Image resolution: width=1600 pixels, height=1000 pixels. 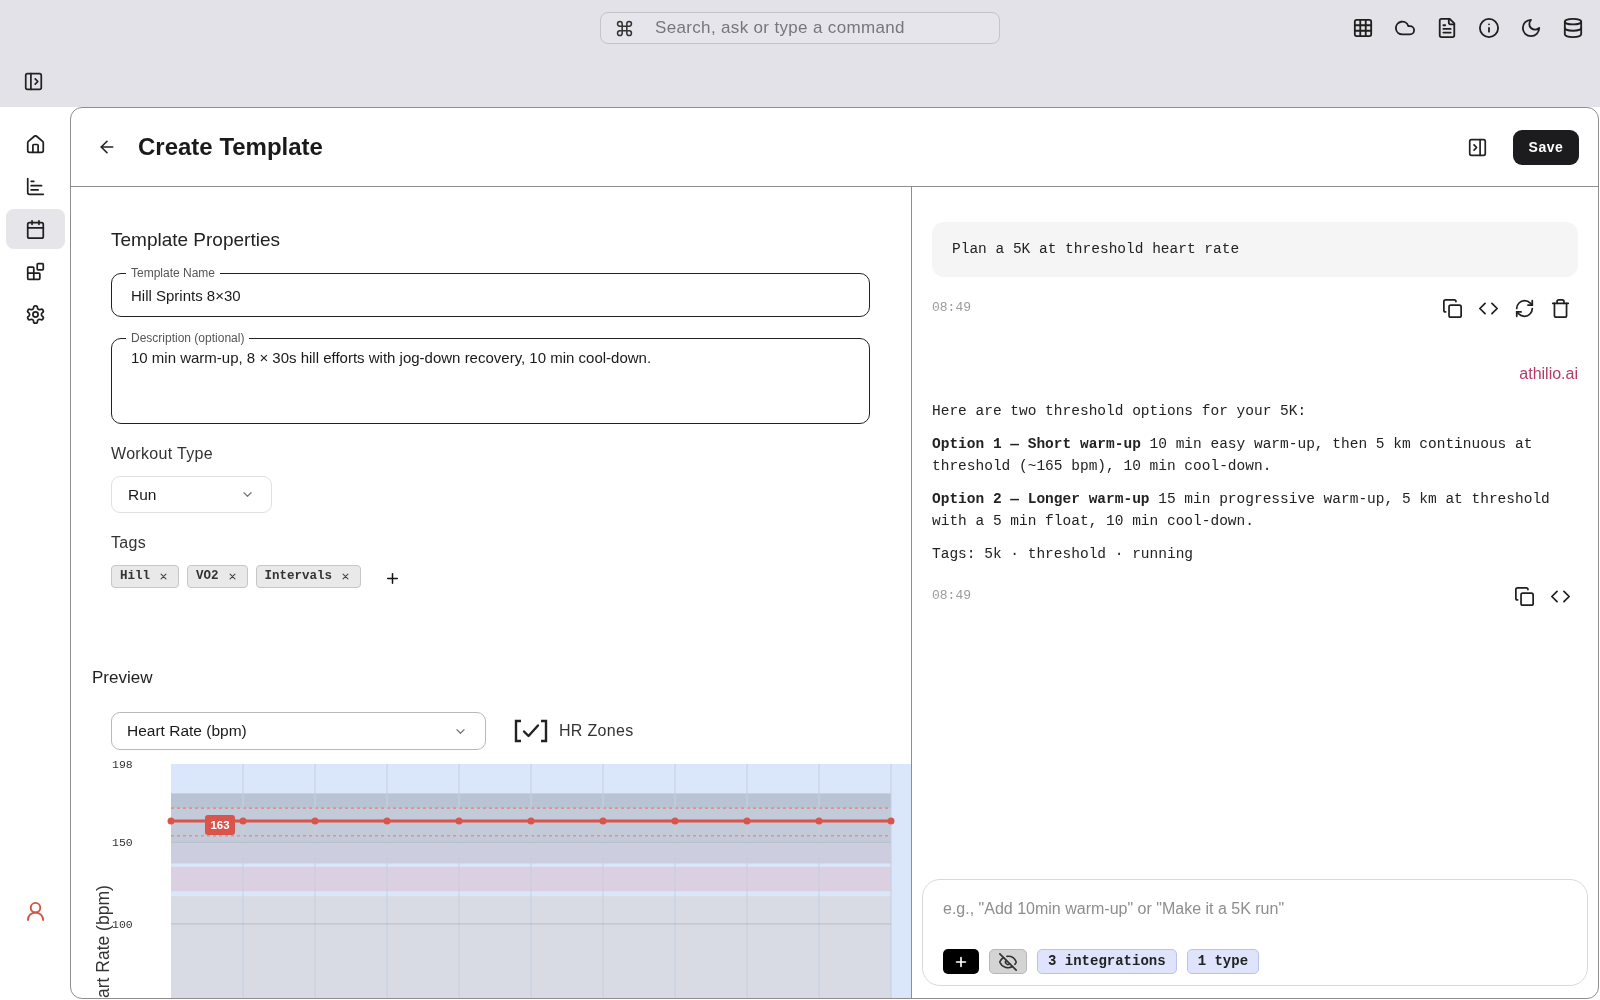 What do you see at coordinates (1489, 28) in the screenshot?
I see `info-icon` at bounding box center [1489, 28].